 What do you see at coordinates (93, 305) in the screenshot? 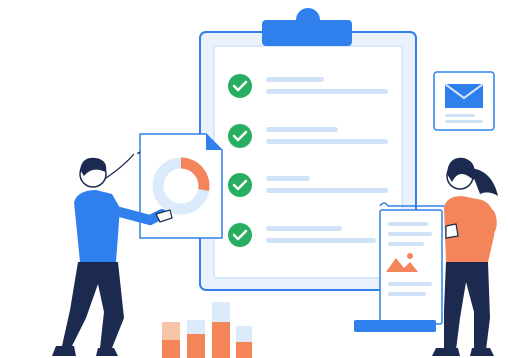
I see `man-pants` at bounding box center [93, 305].